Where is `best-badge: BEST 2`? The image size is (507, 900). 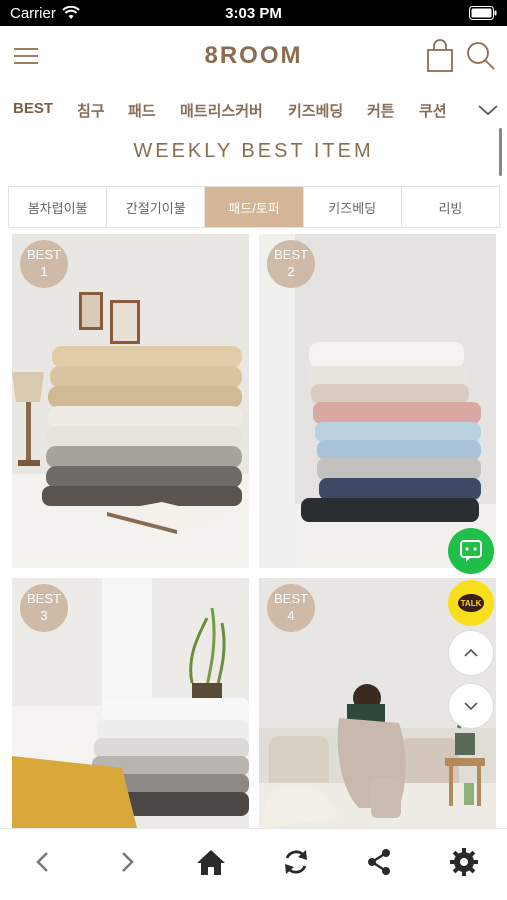
best-badge: BEST 2 is located at coordinates (291, 264).